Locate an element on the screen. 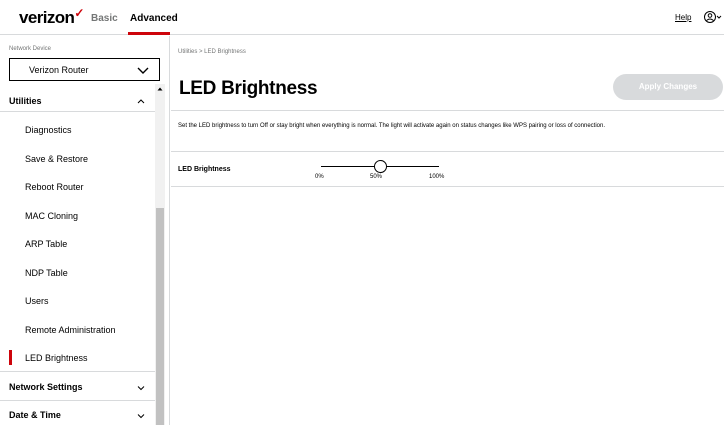  user-circle-icon is located at coordinates (713, 17).